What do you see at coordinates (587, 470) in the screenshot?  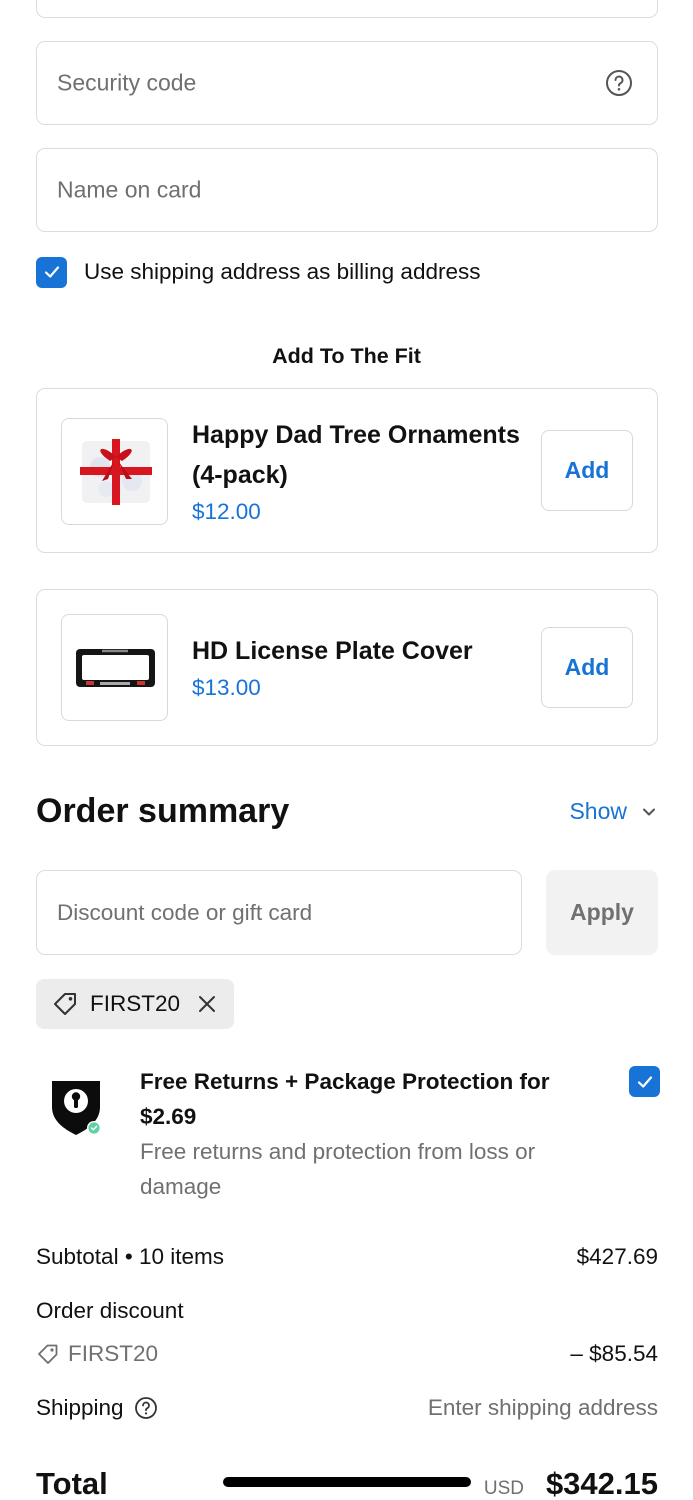 I see `add-ornaments-button: Add` at bounding box center [587, 470].